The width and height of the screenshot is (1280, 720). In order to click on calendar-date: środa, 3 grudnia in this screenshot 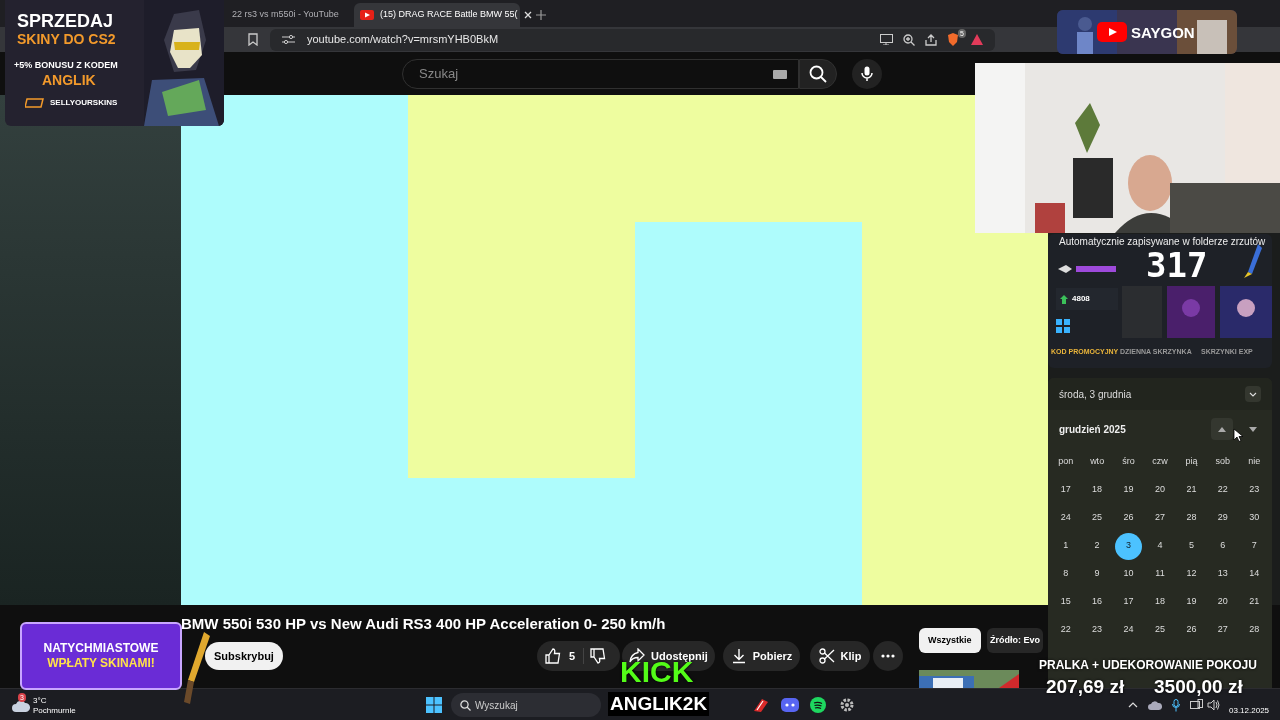, I will do `click(1095, 394)`.